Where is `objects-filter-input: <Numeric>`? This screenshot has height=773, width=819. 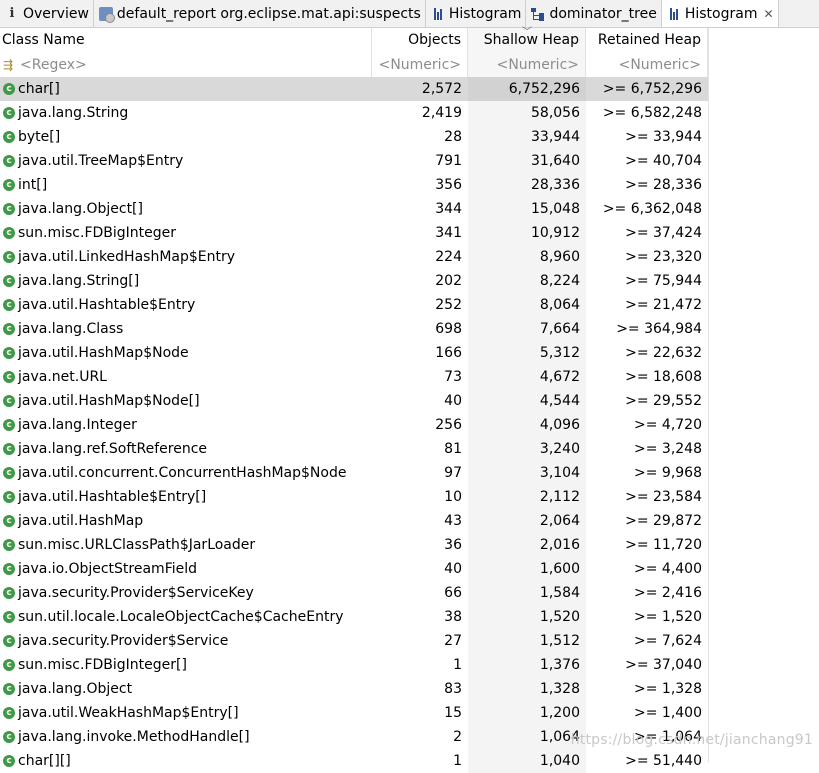
objects-filter-input: <Numeric> is located at coordinates (420, 65).